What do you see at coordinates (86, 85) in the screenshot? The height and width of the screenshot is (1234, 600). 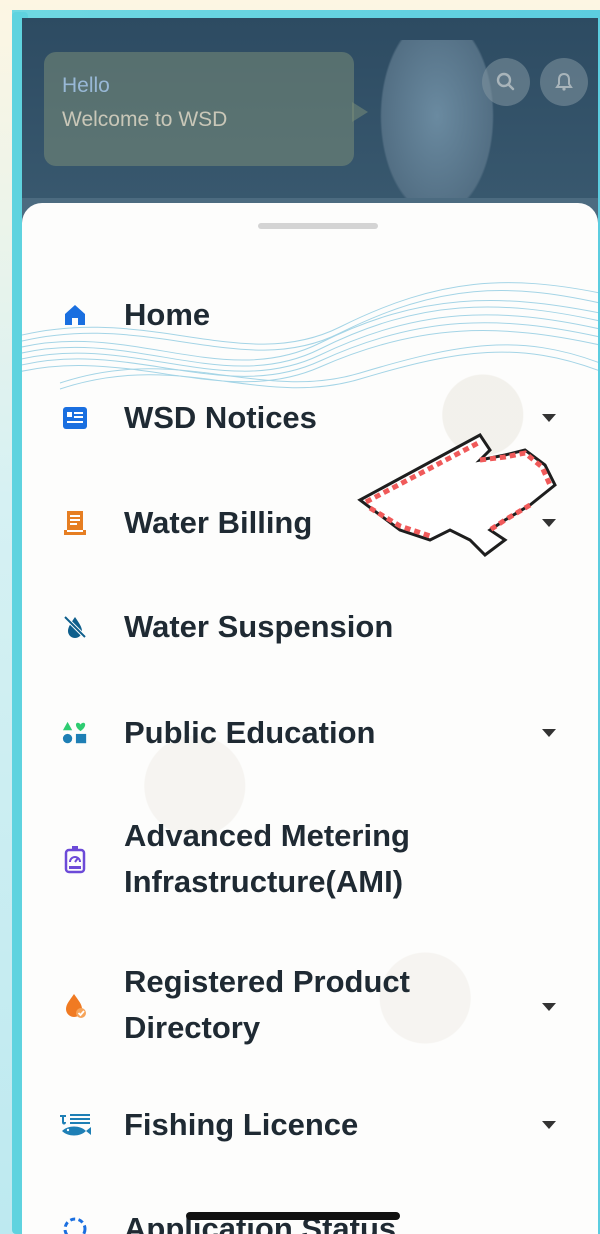 I see `greeting-hello: Hello` at bounding box center [86, 85].